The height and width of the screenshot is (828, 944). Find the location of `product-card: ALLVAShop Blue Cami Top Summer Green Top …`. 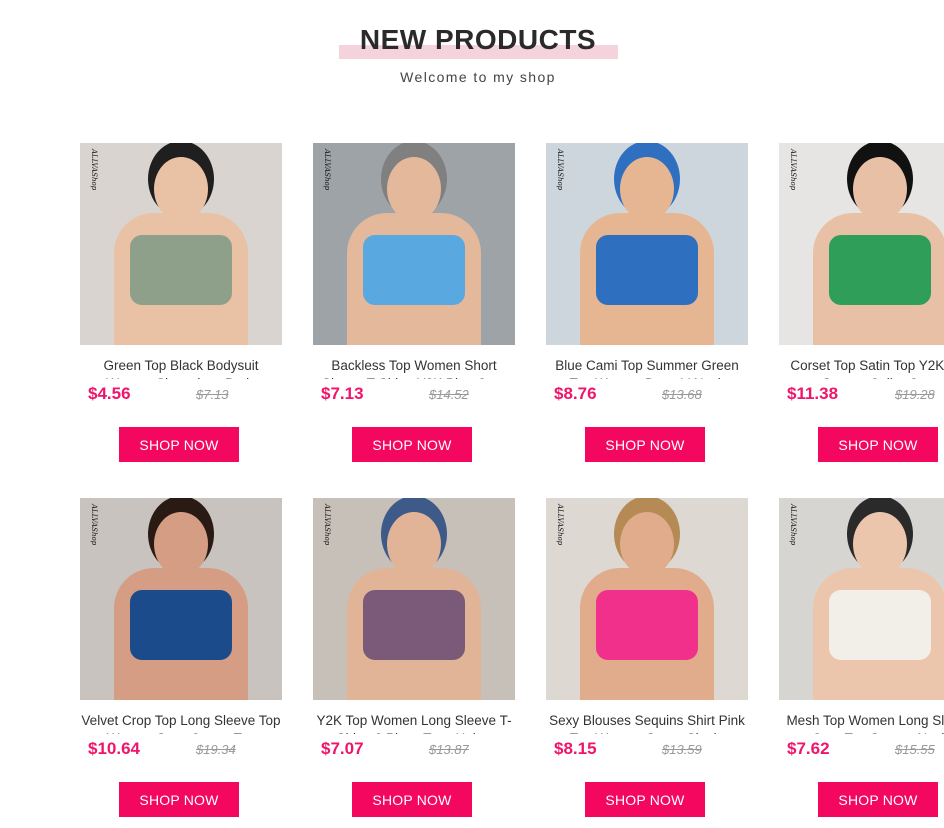

product-card: ALLVAShop Blue Cami Top Summer Green Top … is located at coordinates (647, 302).